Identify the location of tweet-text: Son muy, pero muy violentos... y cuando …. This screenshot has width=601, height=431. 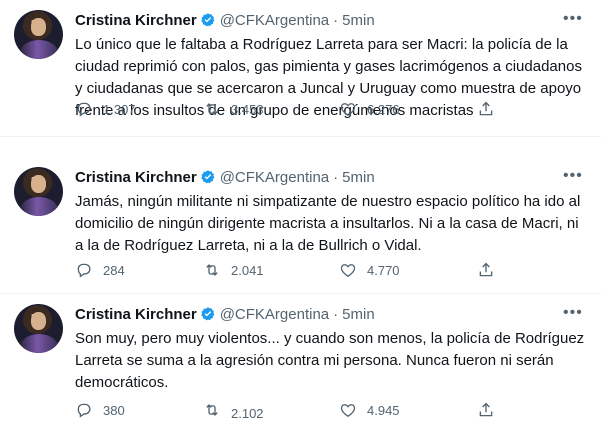
(330, 360).